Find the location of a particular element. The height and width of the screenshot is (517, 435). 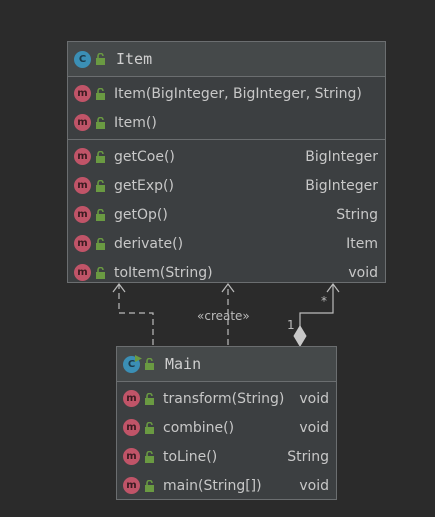

member-name: toItem(String) is located at coordinates (163, 272).